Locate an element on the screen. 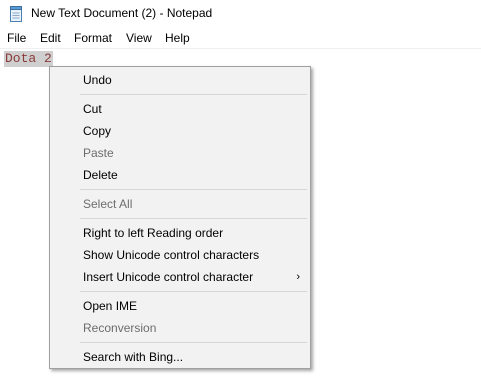  menu-edit: Edit is located at coordinates (50, 38).